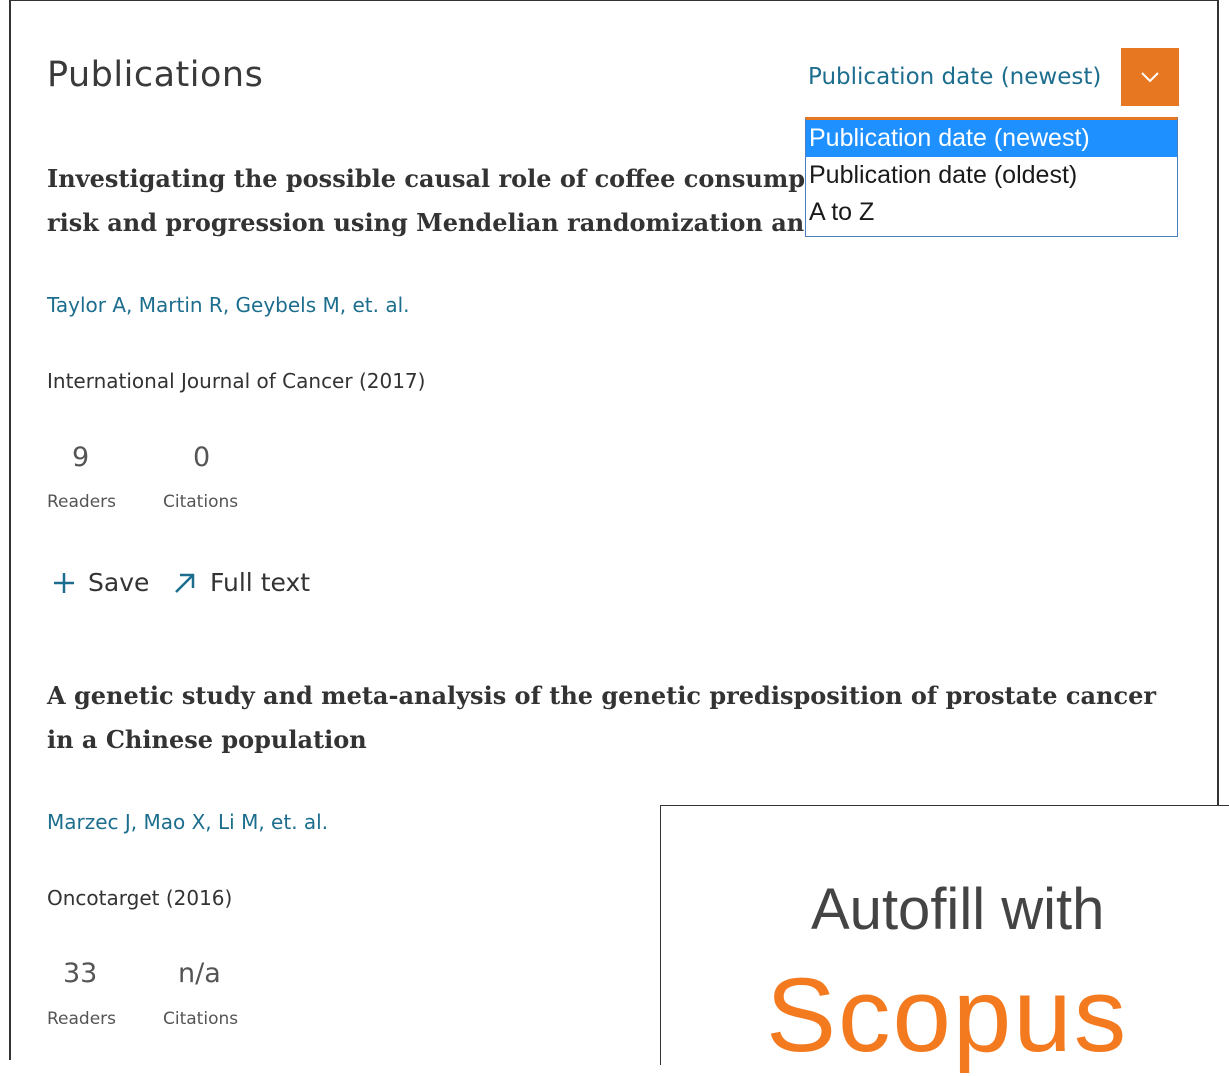 The image size is (1229, 1076). Describe the element at coordinates (81, 457) in the screenshot. I see `readers-count: 9` at that location.